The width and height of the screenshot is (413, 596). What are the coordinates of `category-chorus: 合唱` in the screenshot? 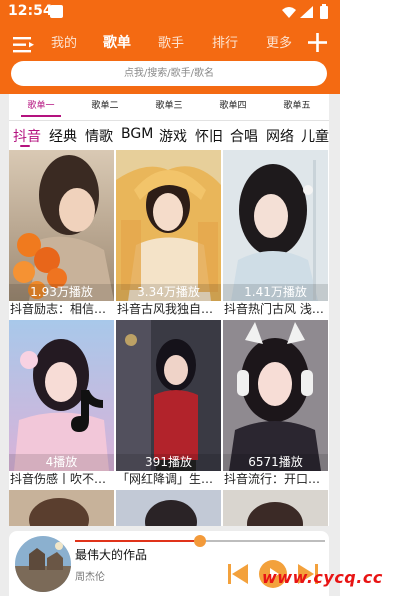 It's located at (244, 136).